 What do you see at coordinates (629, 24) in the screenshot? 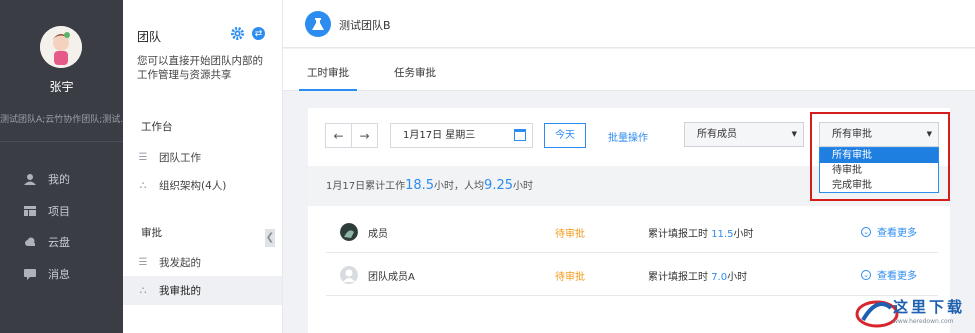
I see `team-header: 测试团队B` at bounding box center [629, 24].